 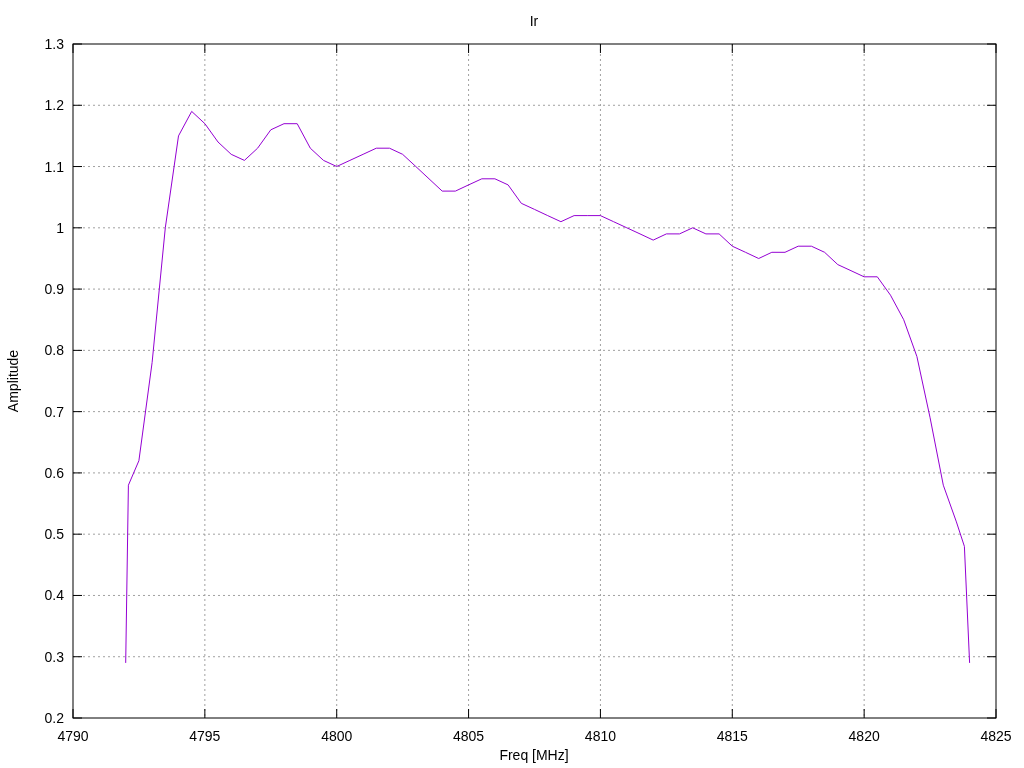 What do you see at coordinates (54, 411) in the screenshot?
I see `y-tick-label: 0.7` at bounding box center [54, 411].